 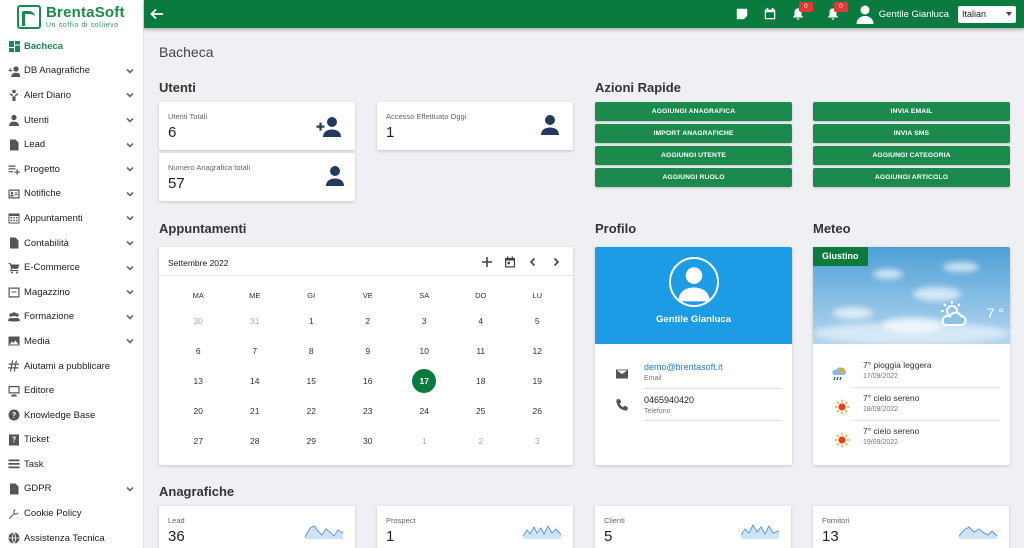 I want to click on sidebar-item-appuntamenti: Appuntamenti, so click(x=71, y=218).